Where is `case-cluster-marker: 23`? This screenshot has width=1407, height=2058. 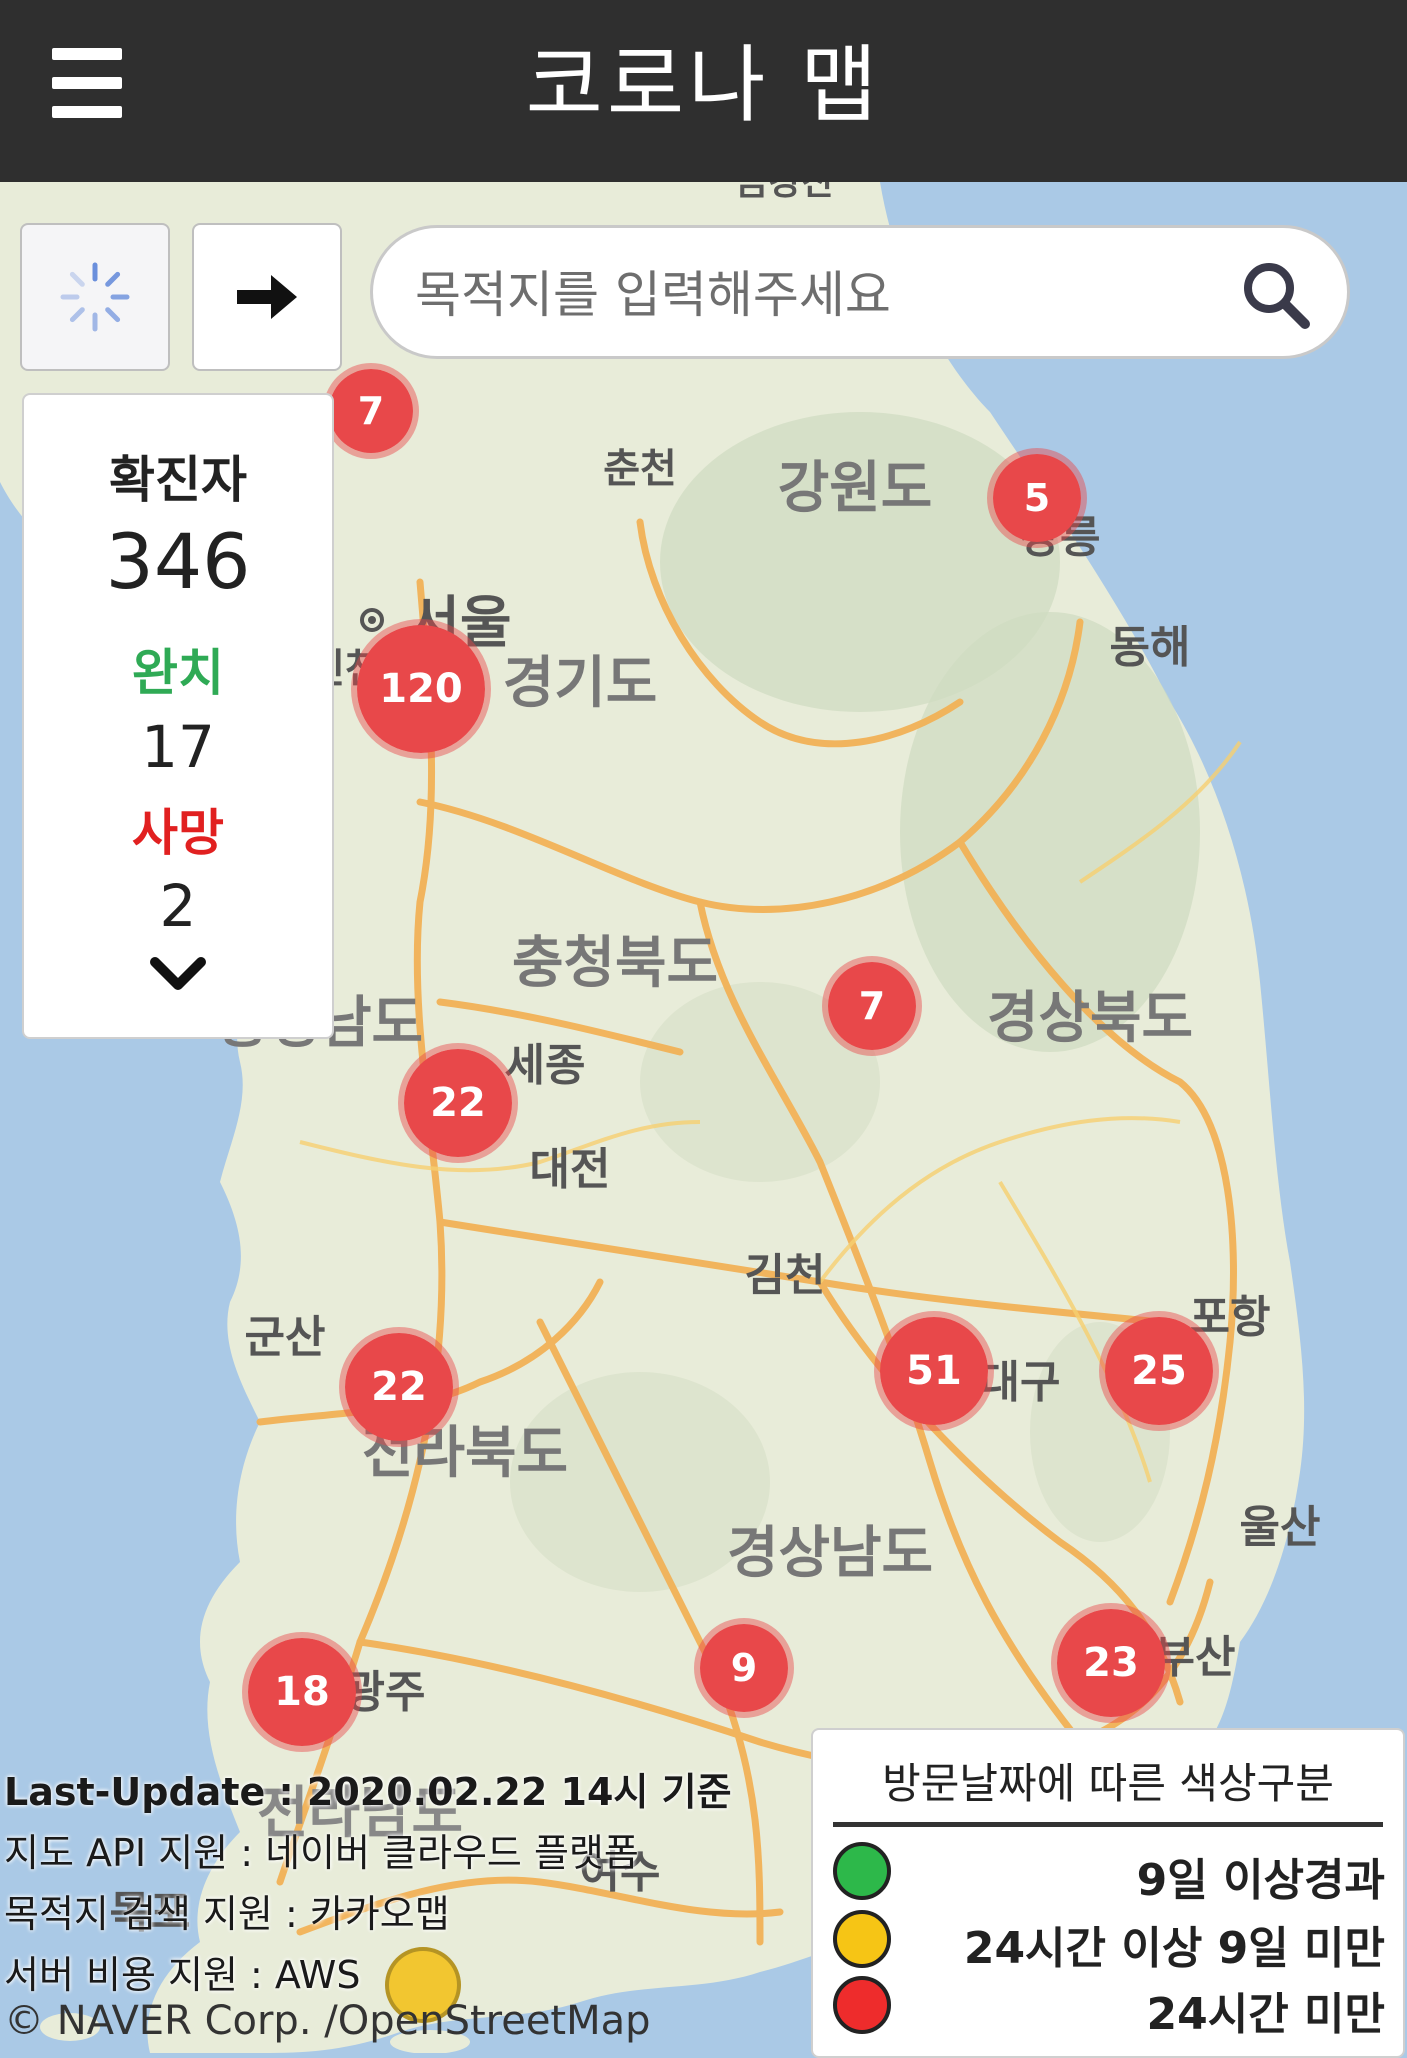
case-cluster-marker: 23 is located at coordinates (1111, 1663).